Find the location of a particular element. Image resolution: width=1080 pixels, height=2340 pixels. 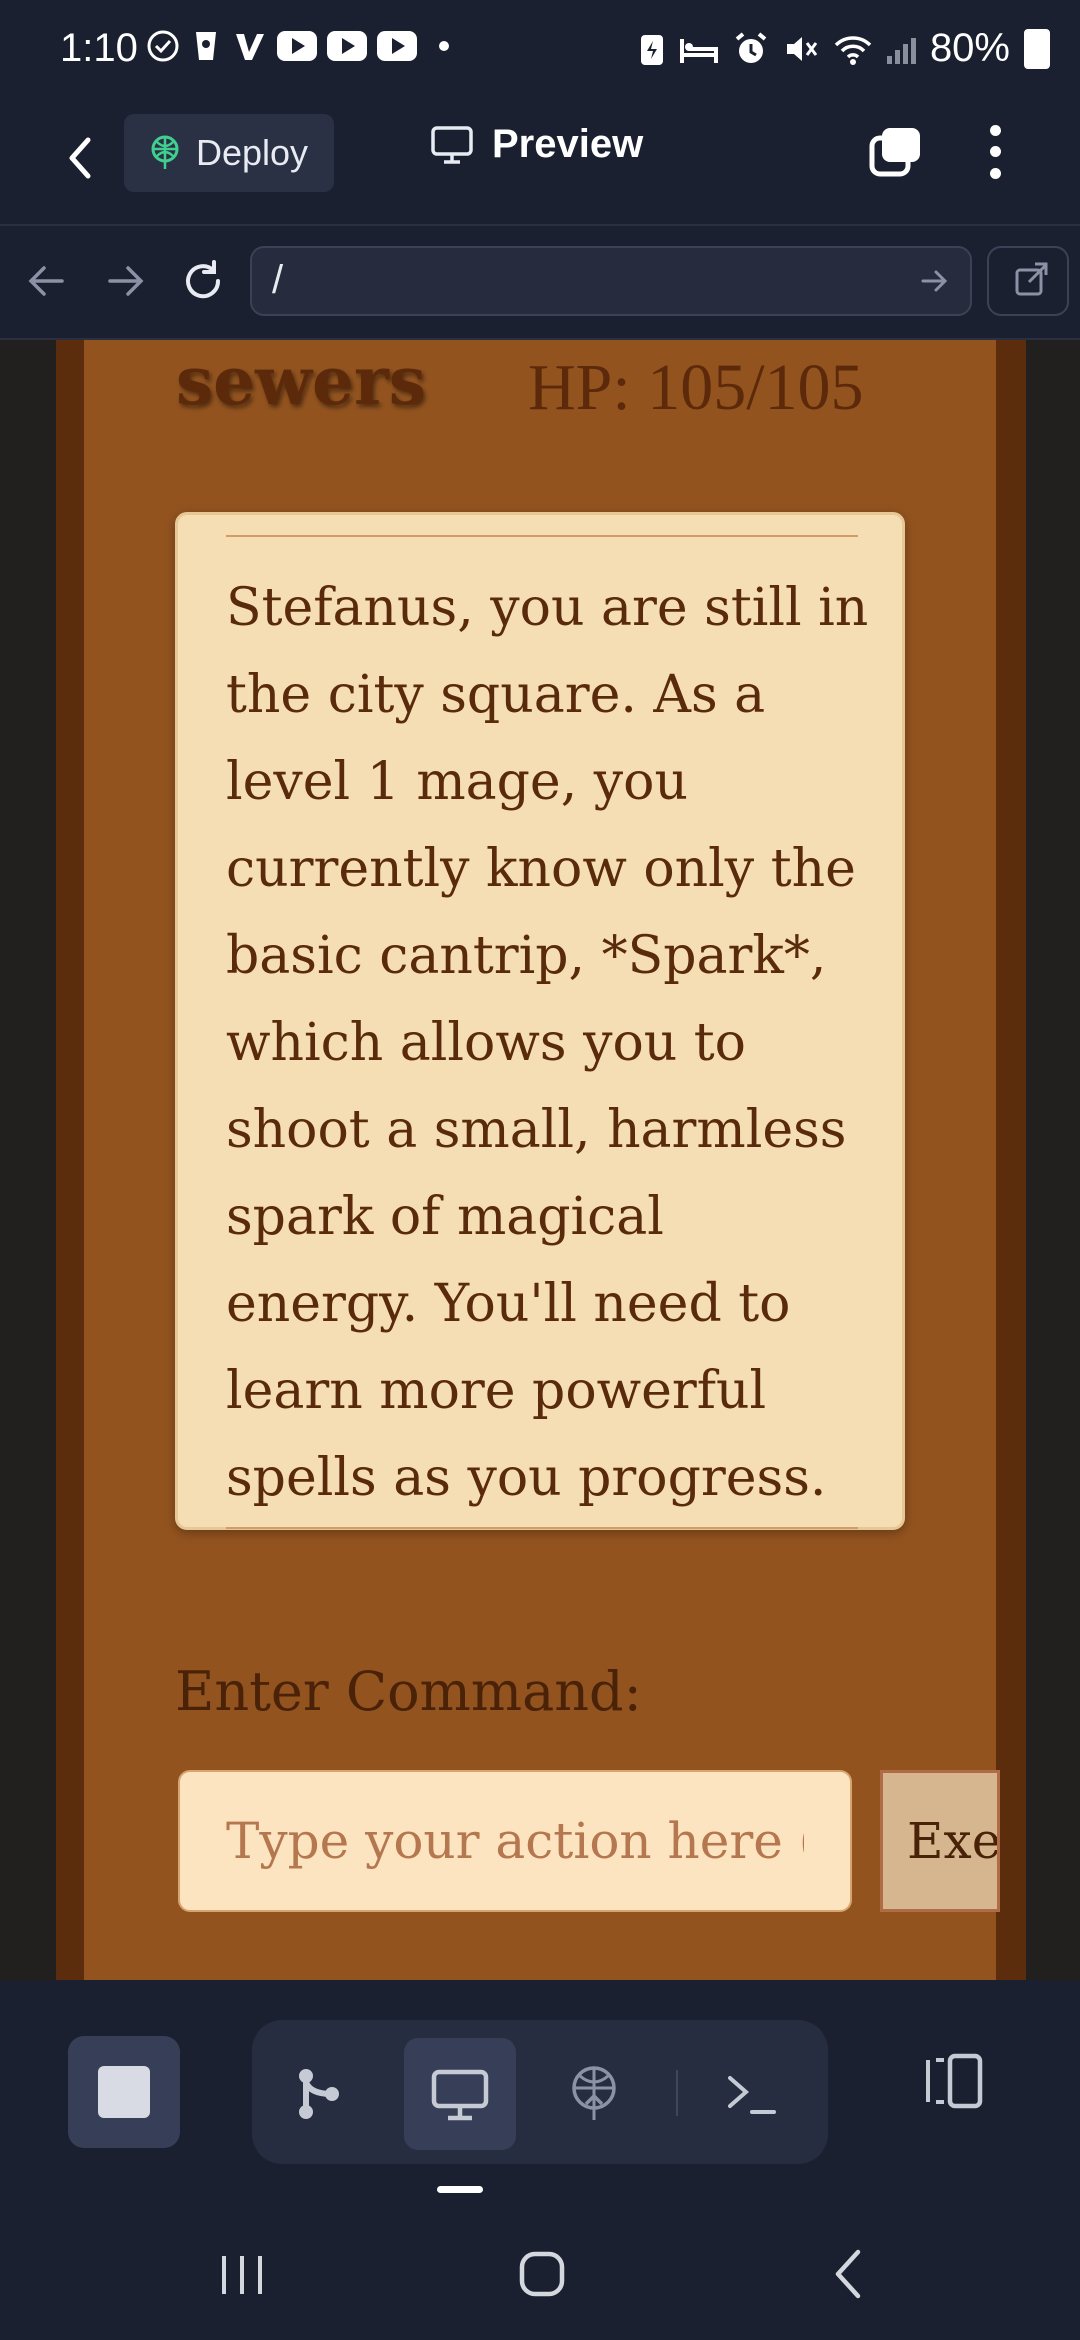

browser-url-bar: / is located at coordinates (540, 283).